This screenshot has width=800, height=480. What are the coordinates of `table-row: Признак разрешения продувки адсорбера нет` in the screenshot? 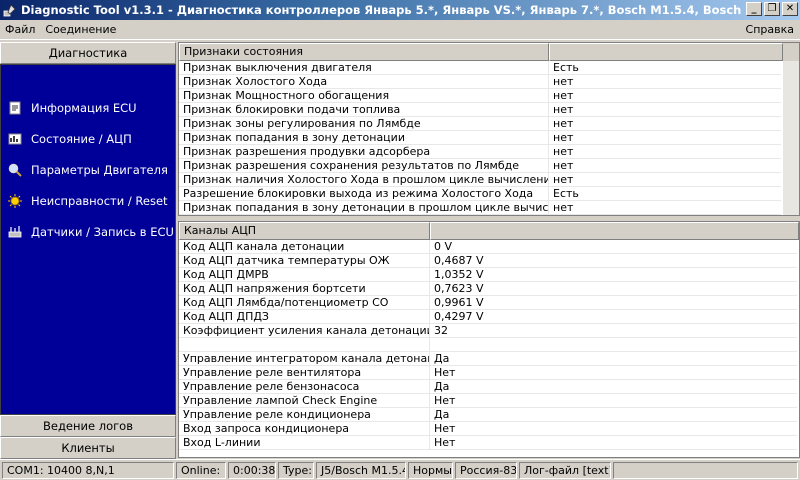 It's located at (489, 152).